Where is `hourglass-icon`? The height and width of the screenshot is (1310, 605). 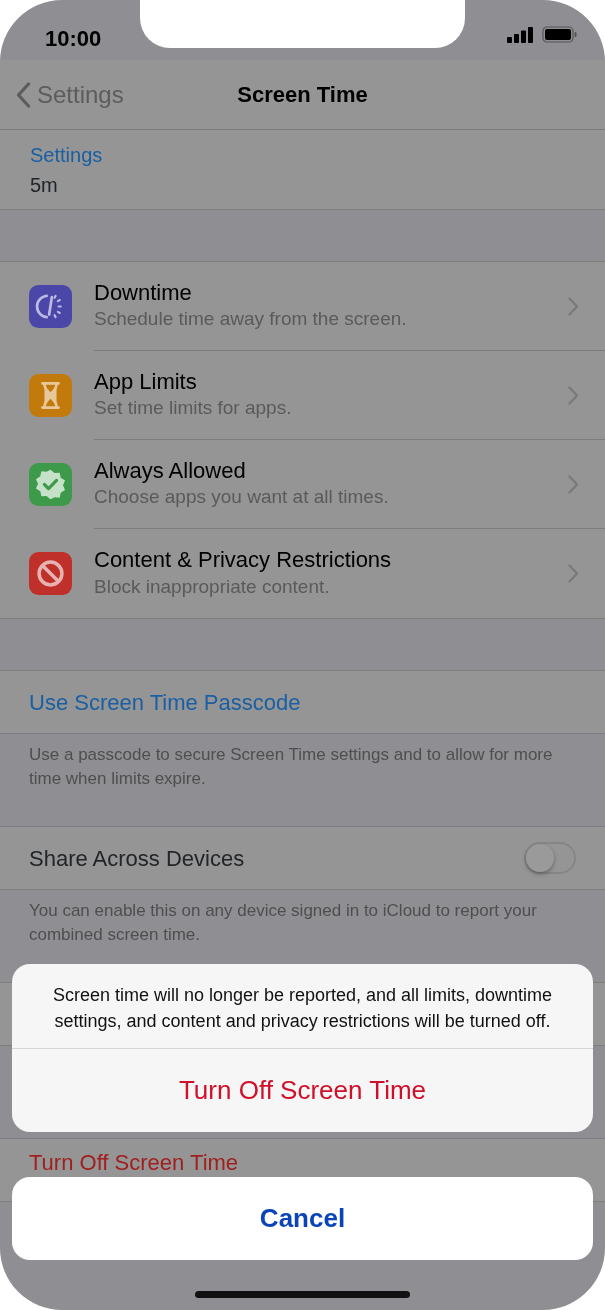
hourglass-icon is located at coordinates (50, 395).